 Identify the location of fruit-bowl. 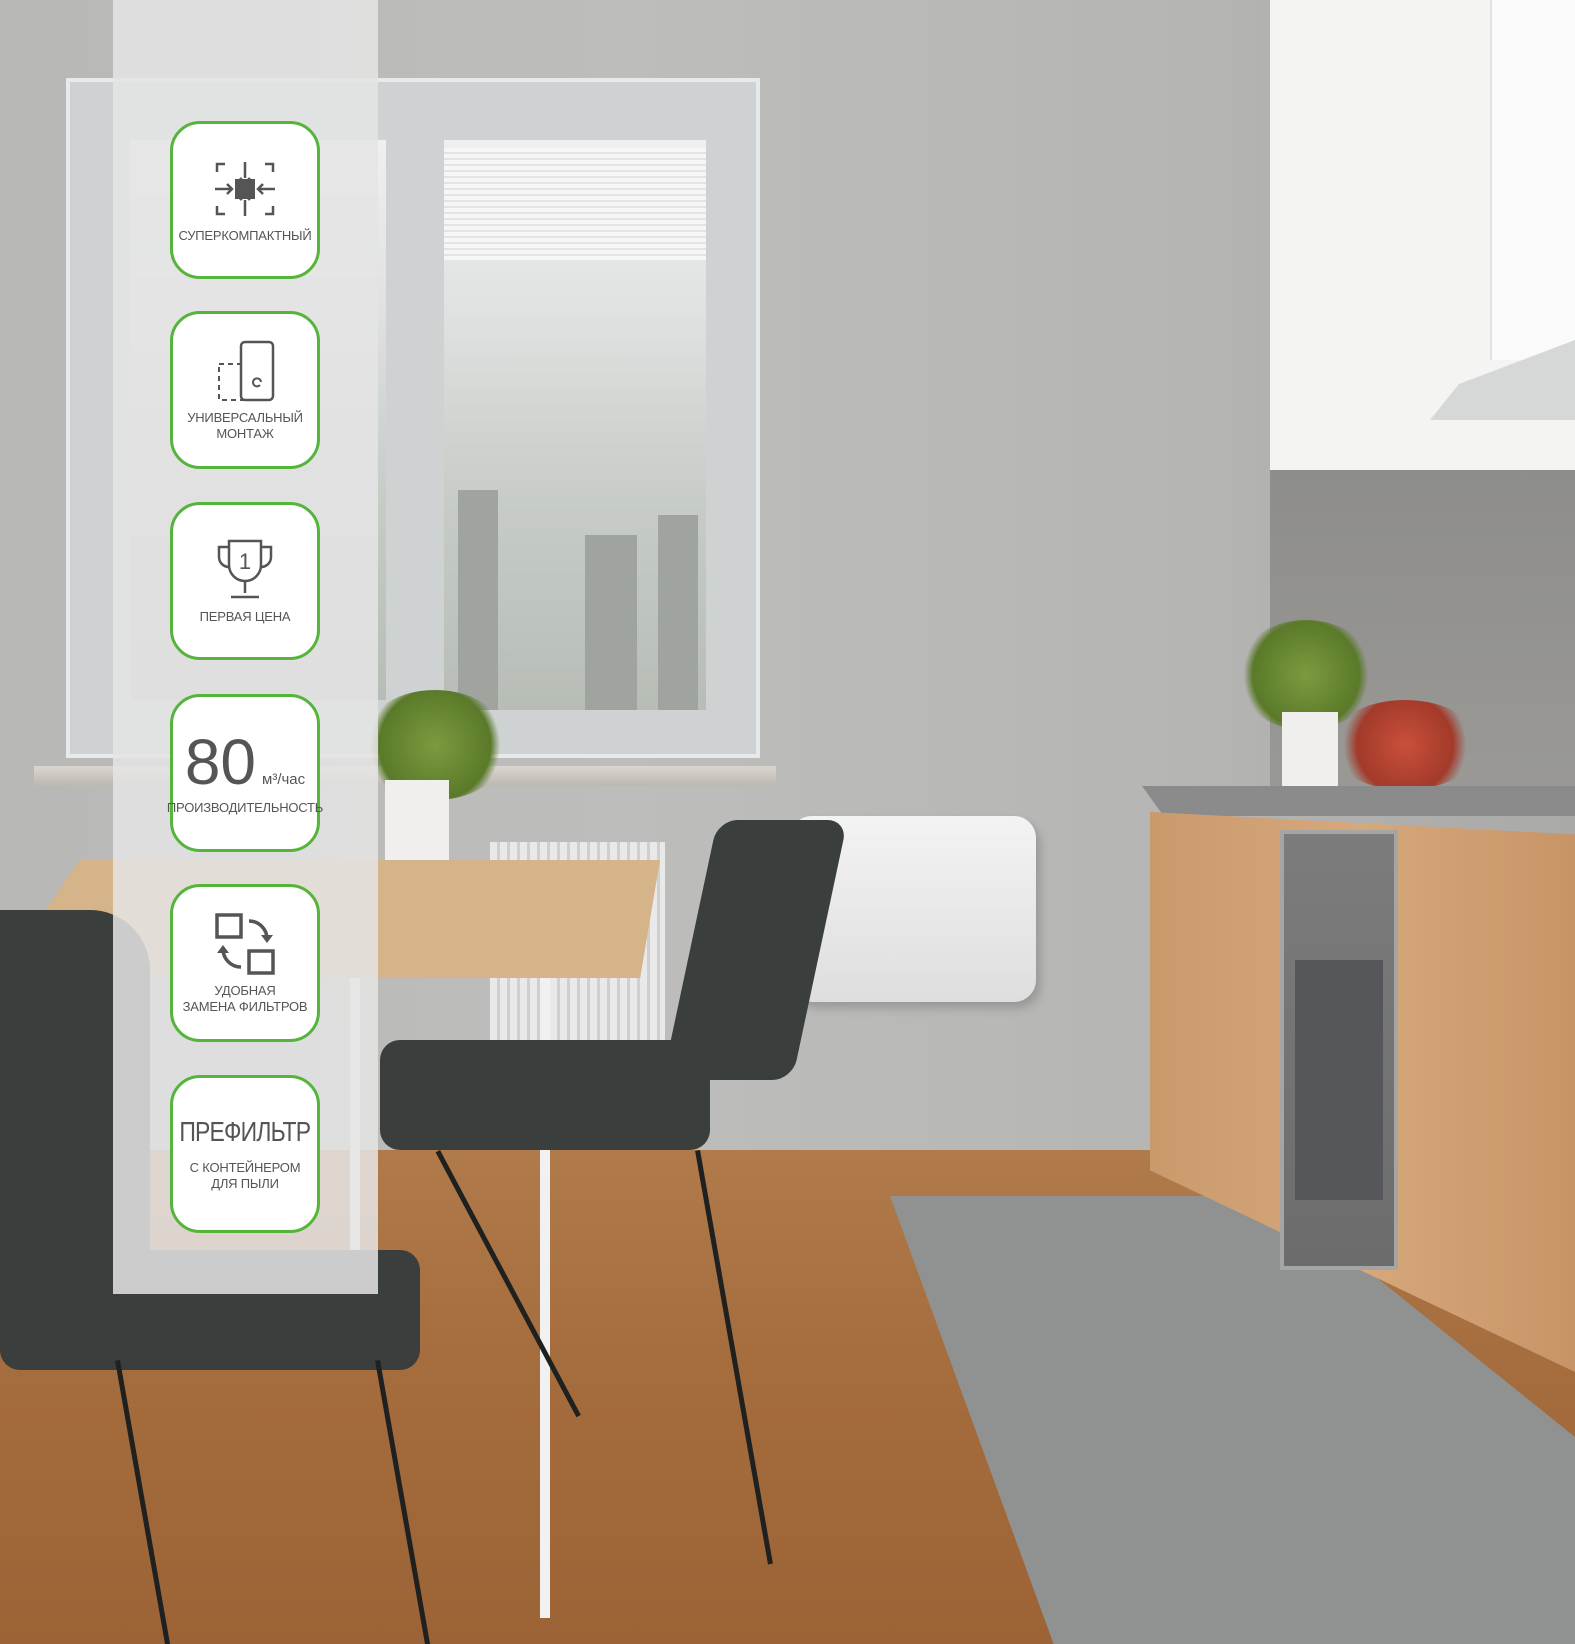
(1405, 745).